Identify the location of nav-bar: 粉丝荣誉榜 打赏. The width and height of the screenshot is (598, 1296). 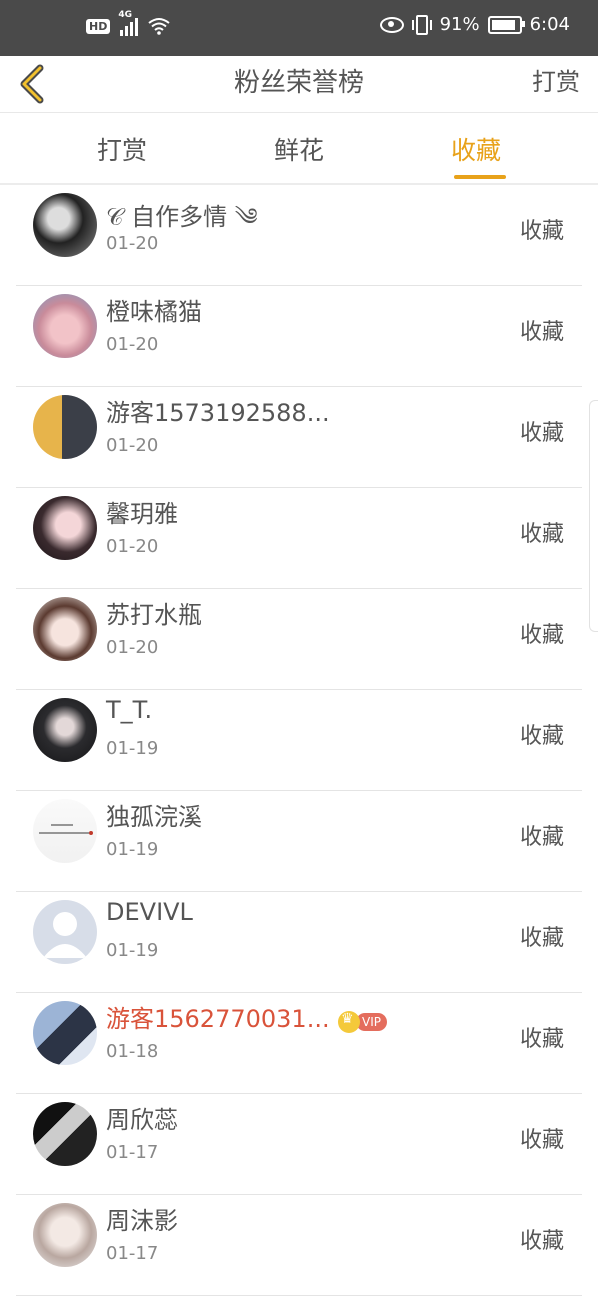
(299, 84).